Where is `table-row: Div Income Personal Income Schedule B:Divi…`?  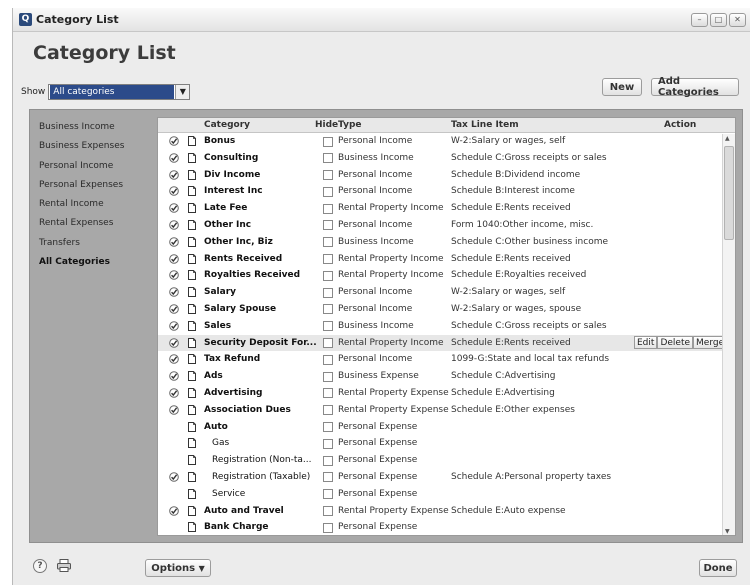 table-row: Div Income Personal Income Schedule B:Divi… is located at coordinates (446, 175).